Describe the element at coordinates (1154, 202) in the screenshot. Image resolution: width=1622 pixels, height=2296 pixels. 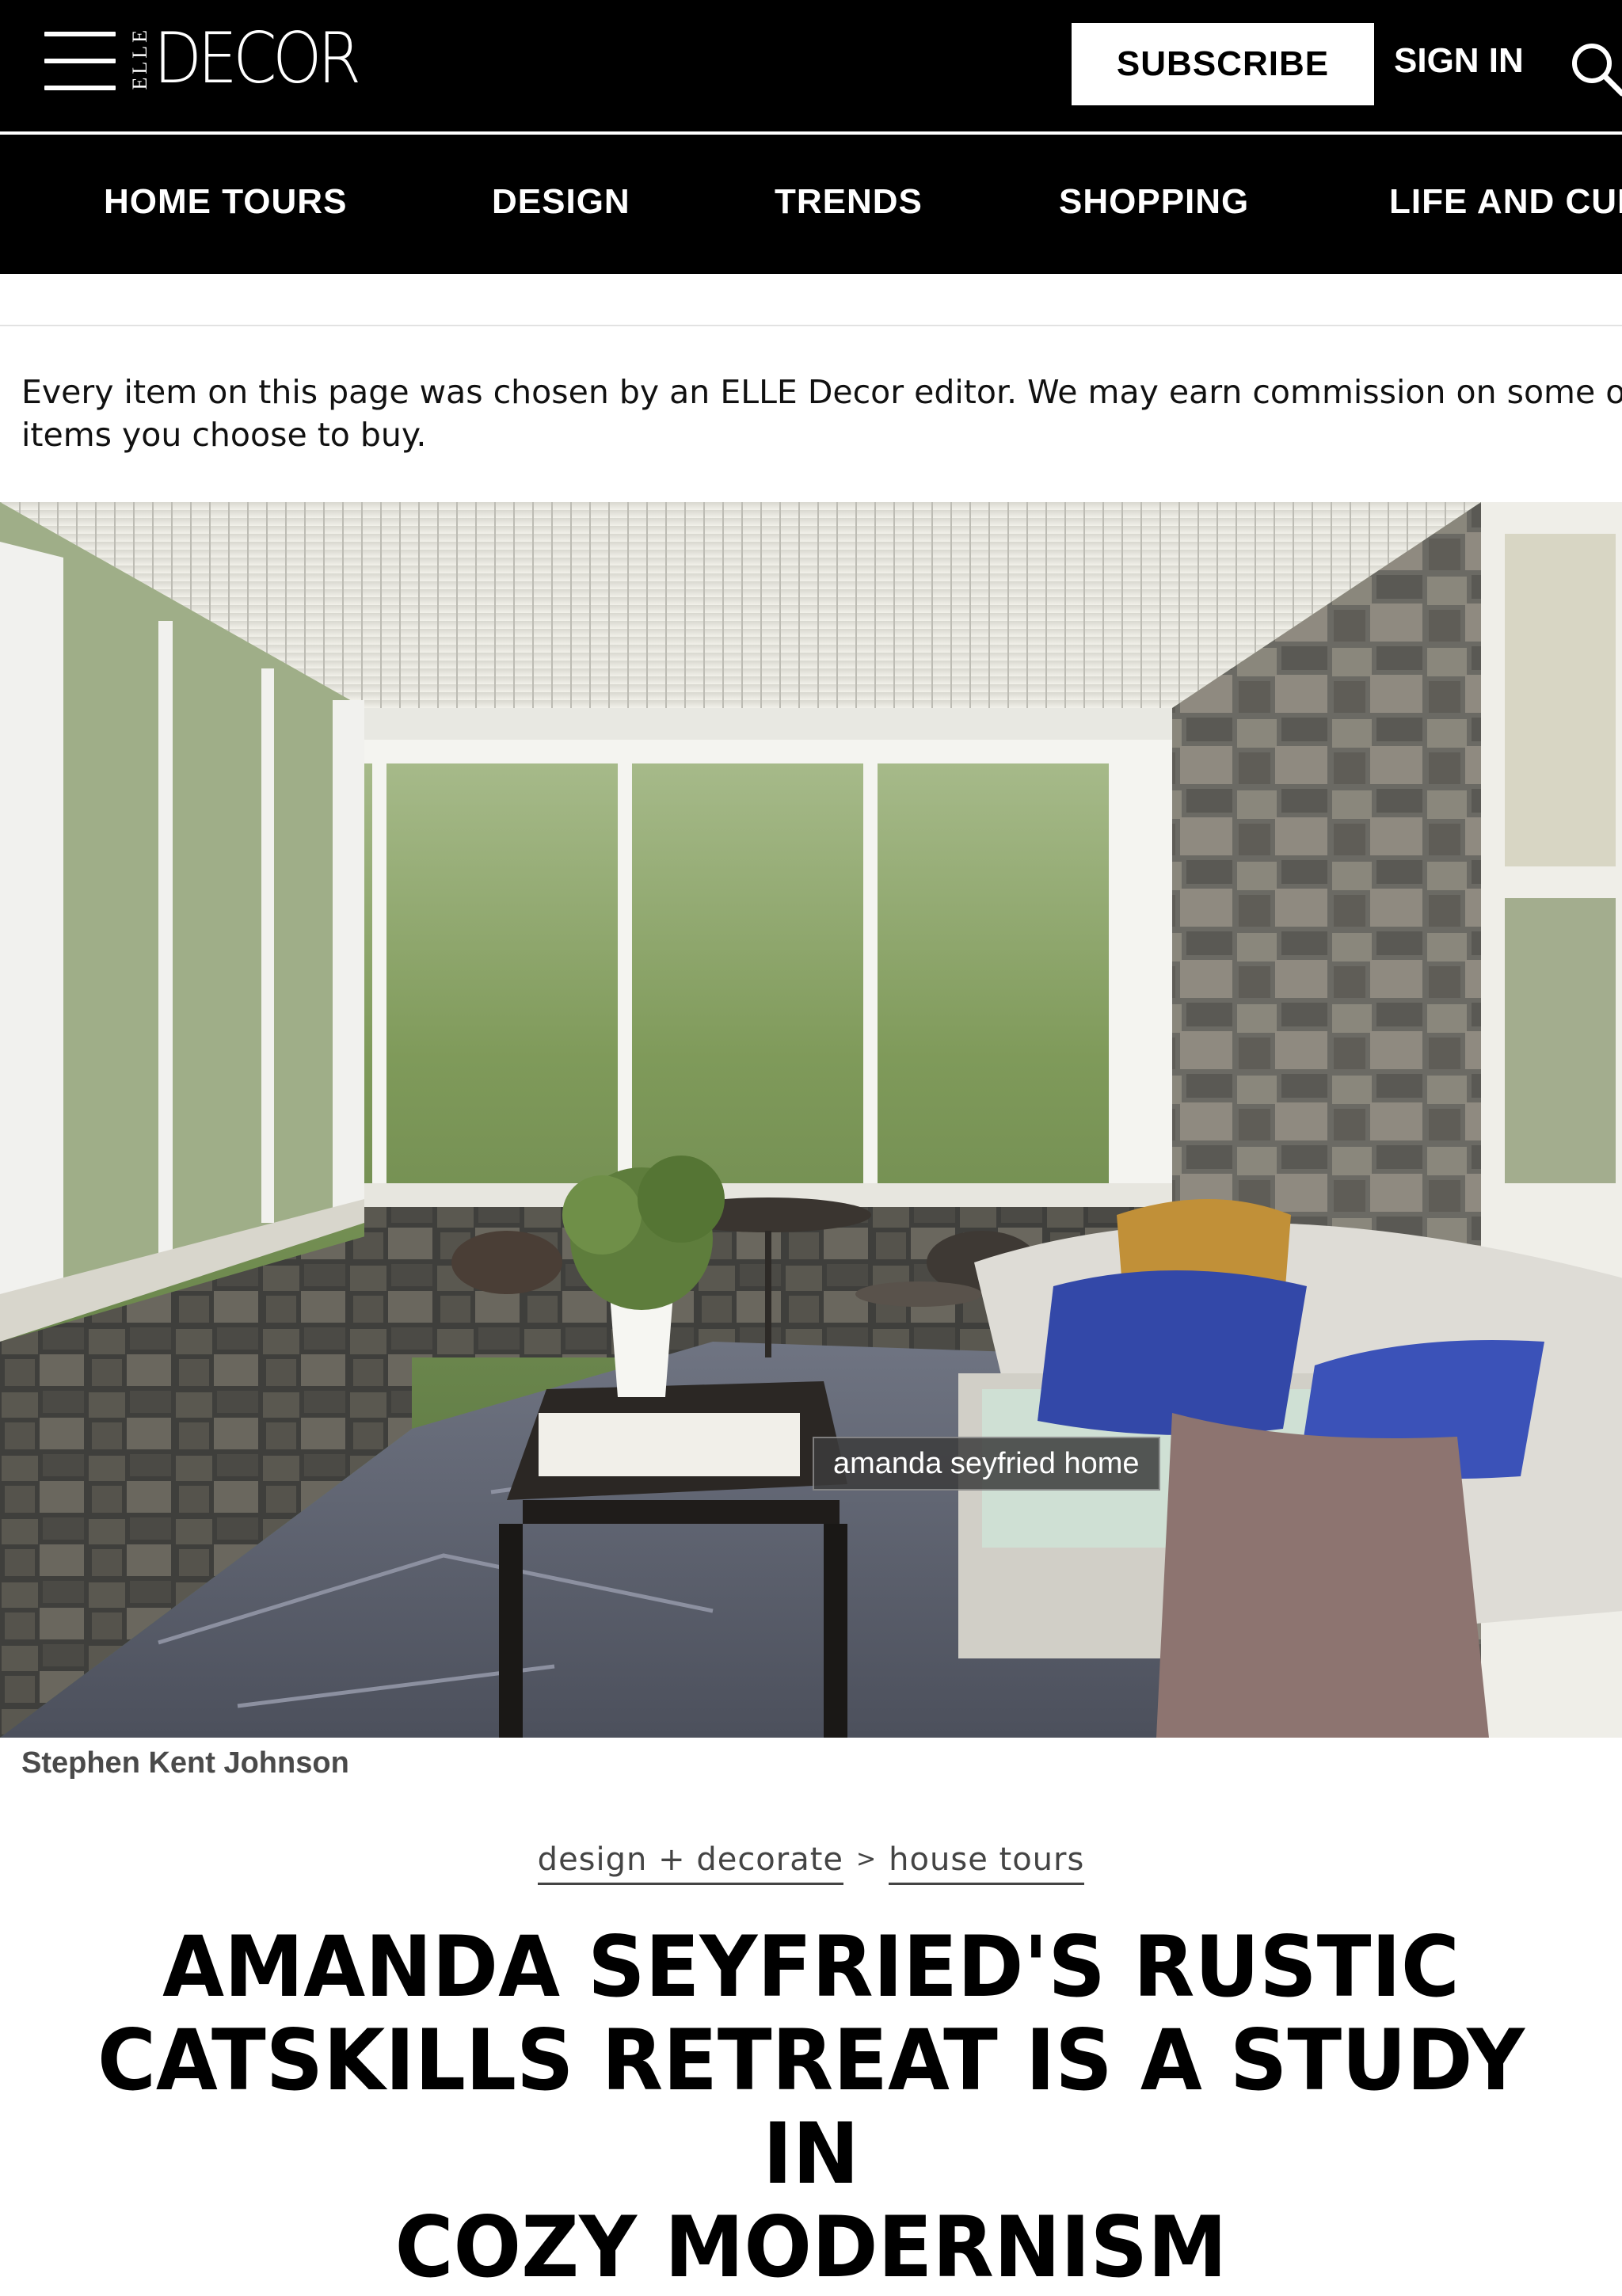
I see `nav-item-shopping: SHOPPING` at that location.